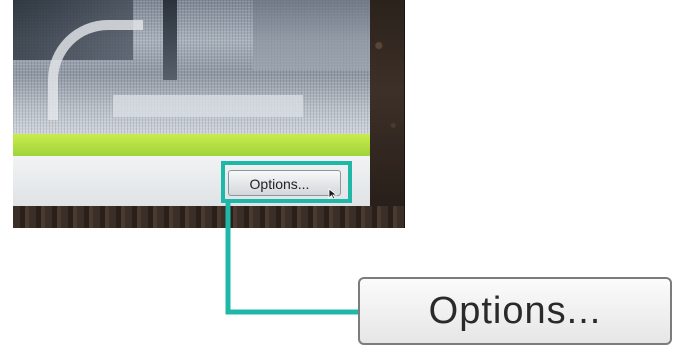  Describe the element at coordinates (208, 106) in the screenshot. I see `preview-image-highlight` at that location.